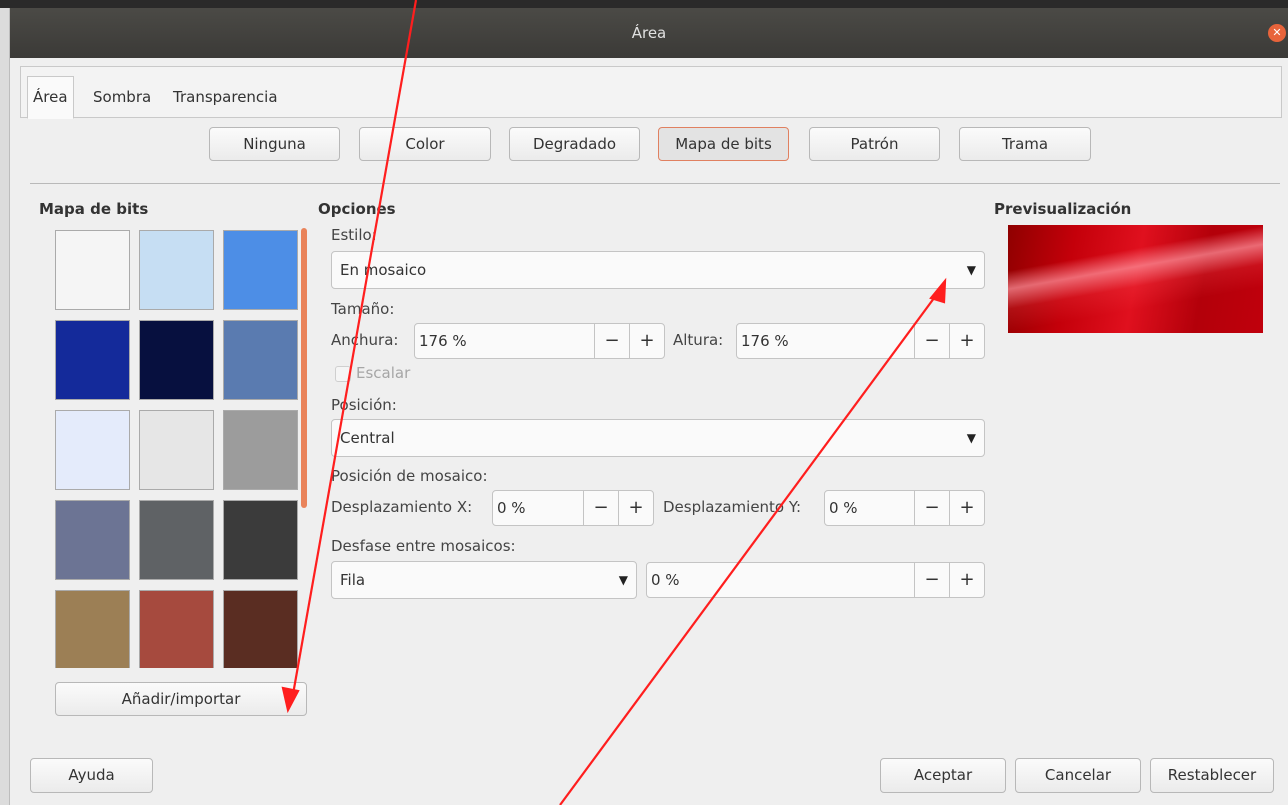 This screenshot has height=805, width=1288. Describe the element at coordinates (5, 406) in the screenshot. I see `background-window-edge` at that location.